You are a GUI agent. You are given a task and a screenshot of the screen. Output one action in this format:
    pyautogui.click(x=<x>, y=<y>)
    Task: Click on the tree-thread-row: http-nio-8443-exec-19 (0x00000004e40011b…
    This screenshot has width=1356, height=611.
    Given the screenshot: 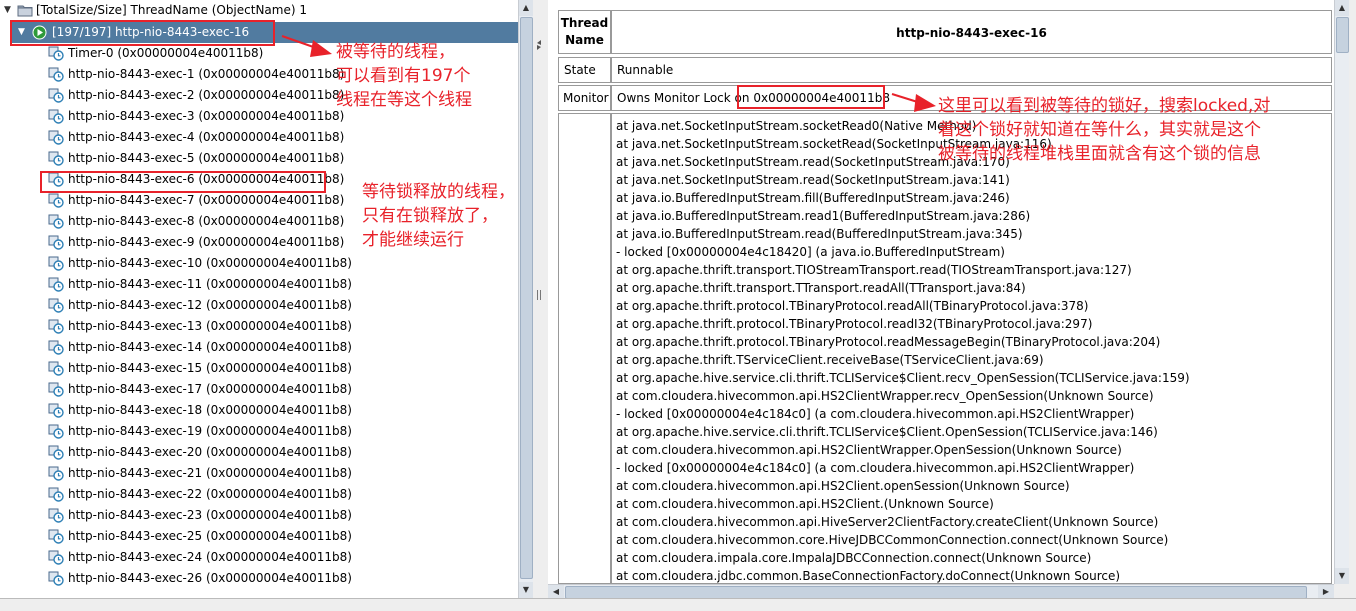 What is the action you would take?
    pyautogui.click(x=259, y=431)
    